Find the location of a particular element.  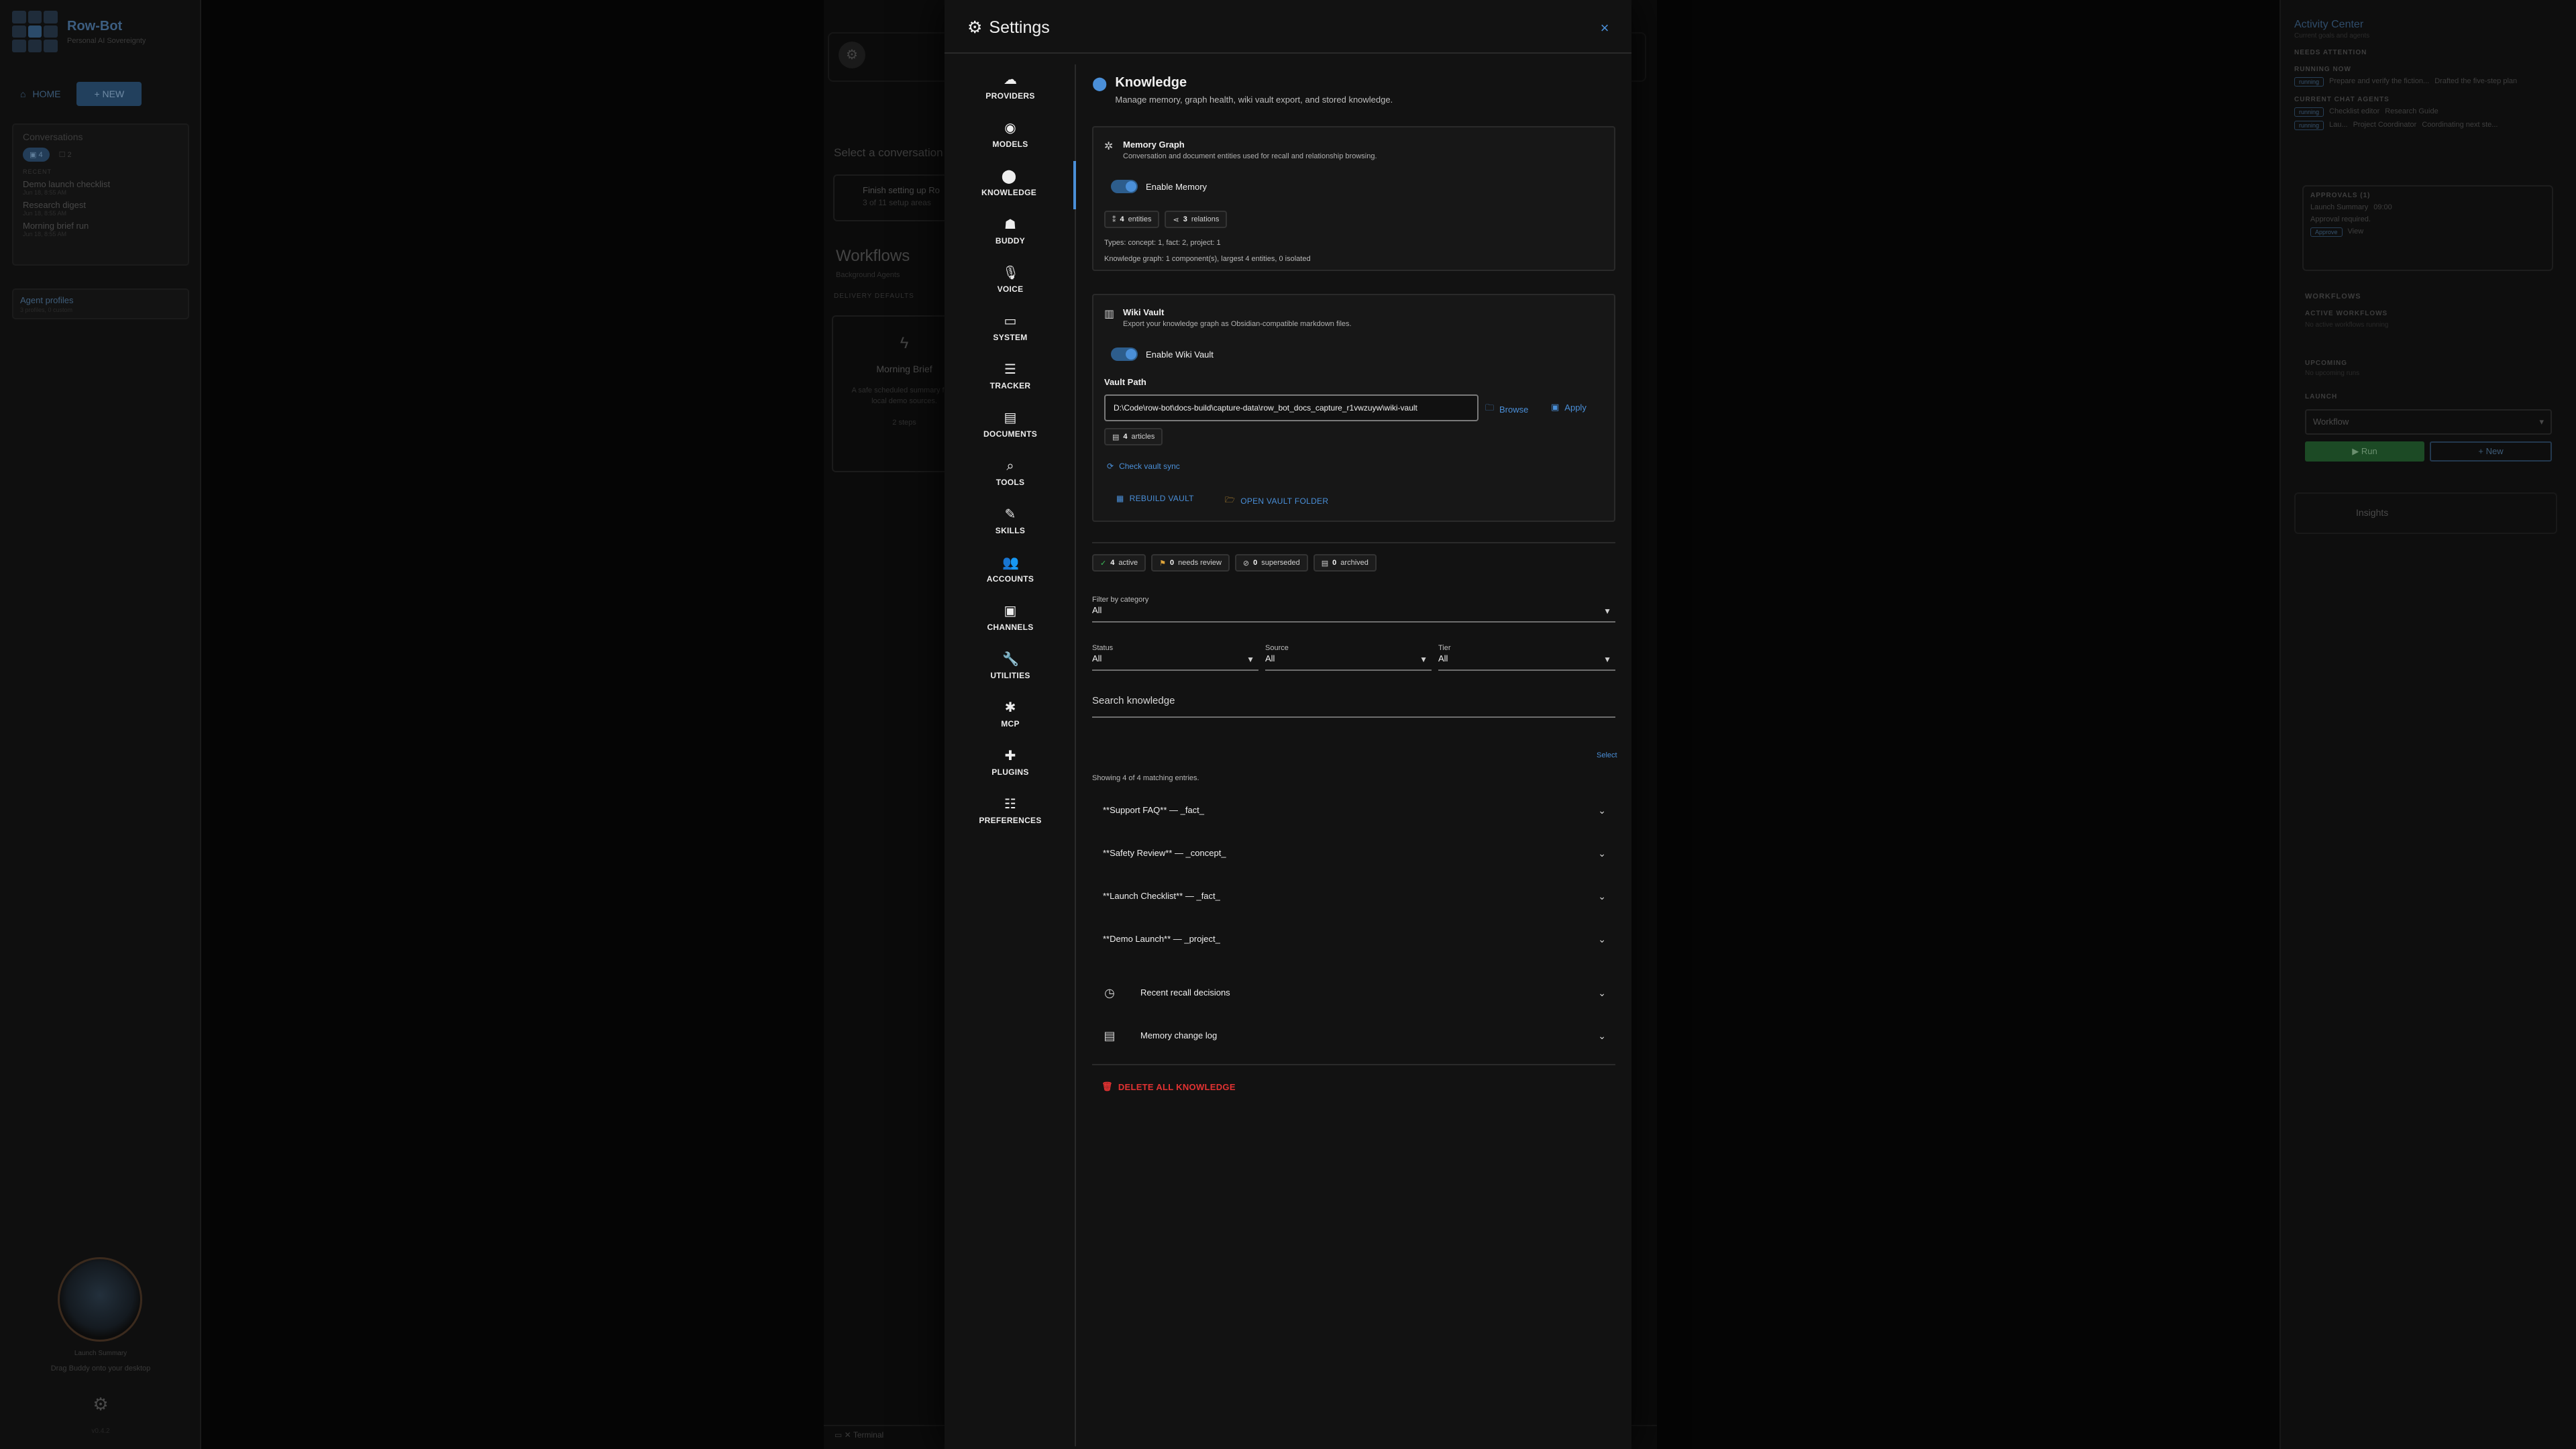

chevron-down-icon: ▼ is located at coordinates (1607, 611).